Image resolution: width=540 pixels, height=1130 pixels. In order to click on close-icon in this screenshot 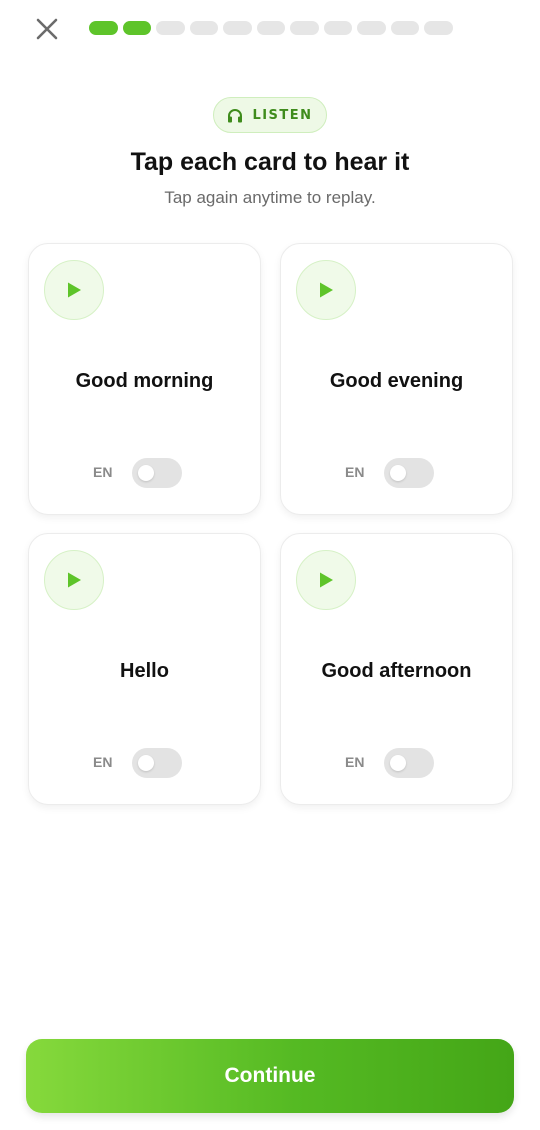, I will do `click(47, 29)`.